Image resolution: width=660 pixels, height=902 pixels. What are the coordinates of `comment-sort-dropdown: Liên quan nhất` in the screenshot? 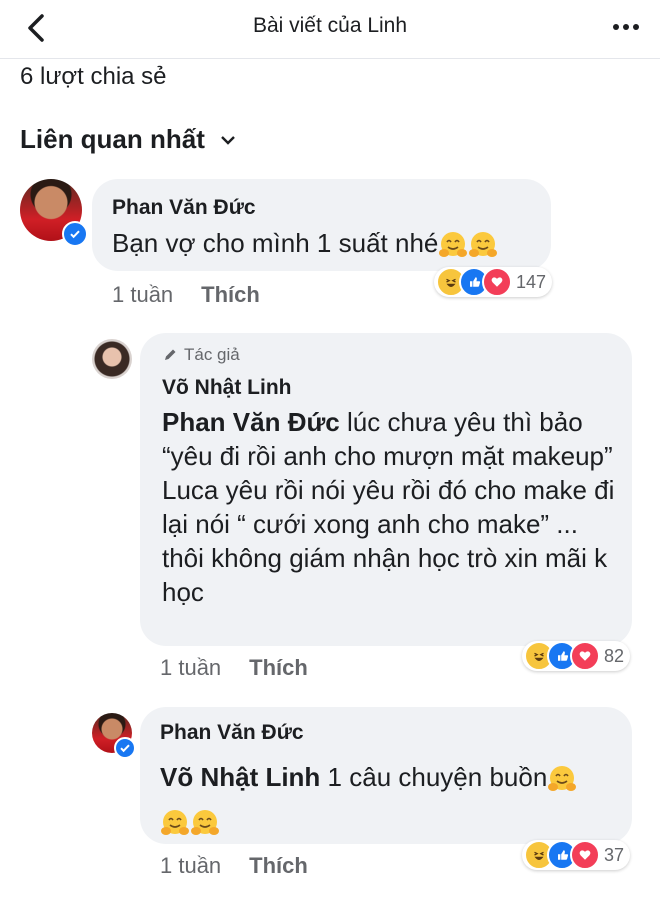 It's located at (128, 139).